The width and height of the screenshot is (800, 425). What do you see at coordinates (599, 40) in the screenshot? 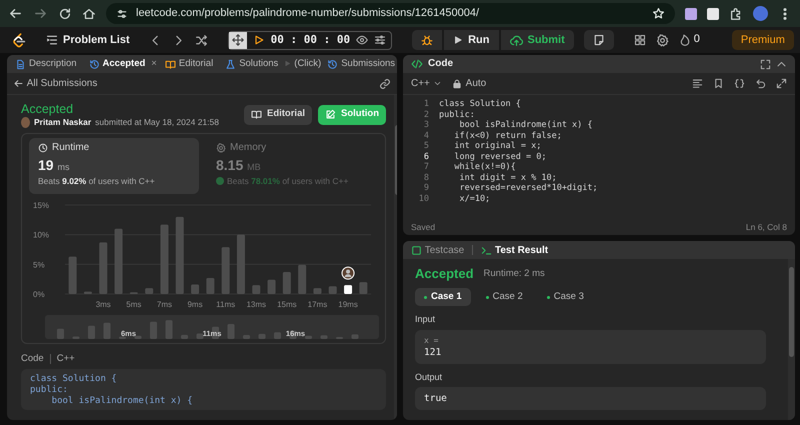
I see `notes-button` at bounding box center [599, 40].